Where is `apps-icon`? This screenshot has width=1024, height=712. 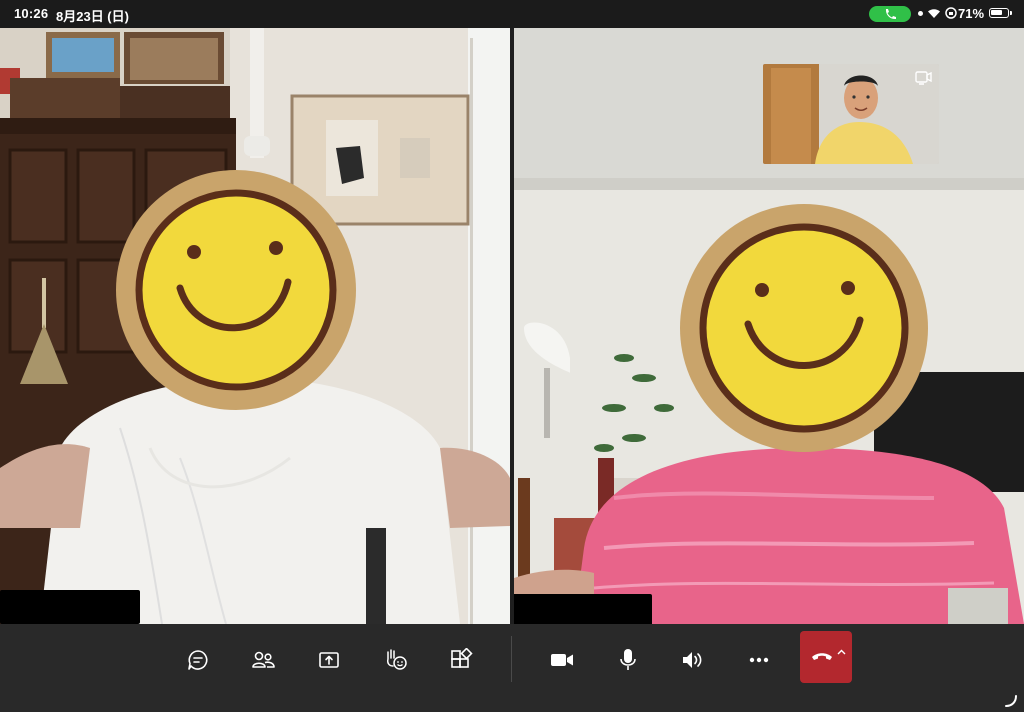
apps-icon is located at coordinates (462, 658).